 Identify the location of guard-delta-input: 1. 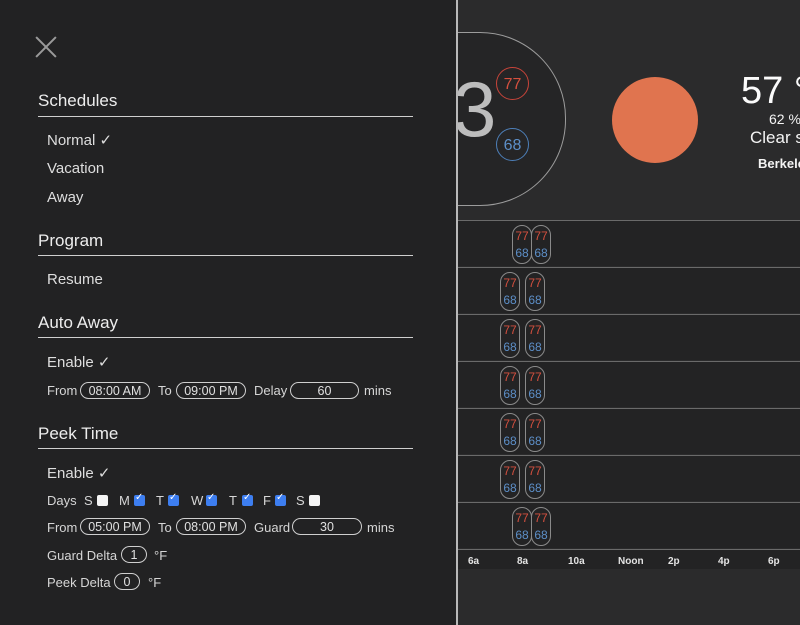
(134, 554).